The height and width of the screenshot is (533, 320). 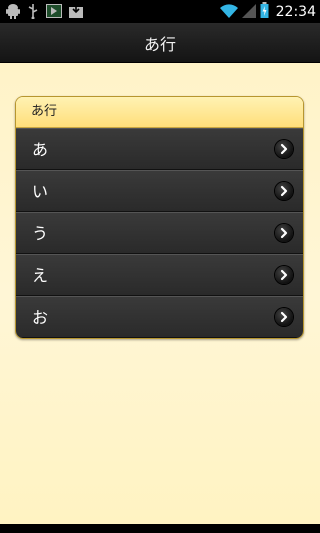 What do you see at coordinates (160, 11) in the screenshot?
I see `status-bar: 22:34` at bounding box center [160, 11].